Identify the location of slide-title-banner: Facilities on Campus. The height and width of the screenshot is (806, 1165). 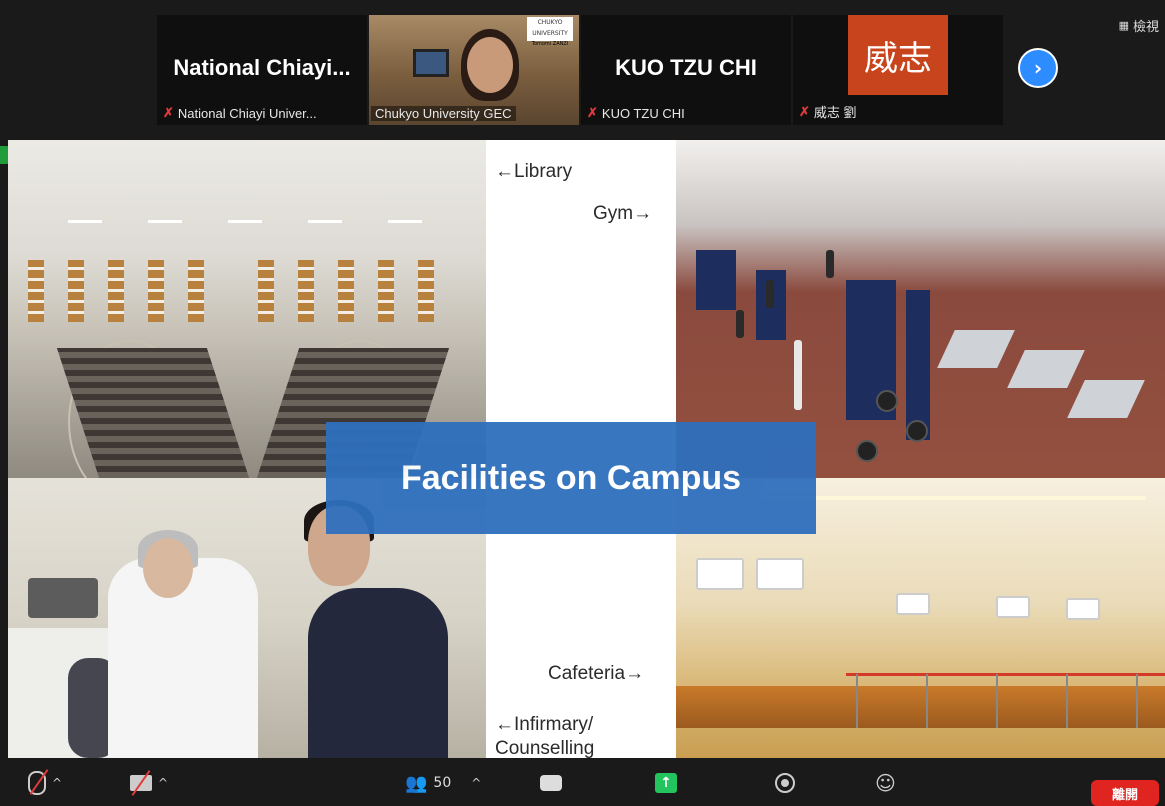
(571, 478).